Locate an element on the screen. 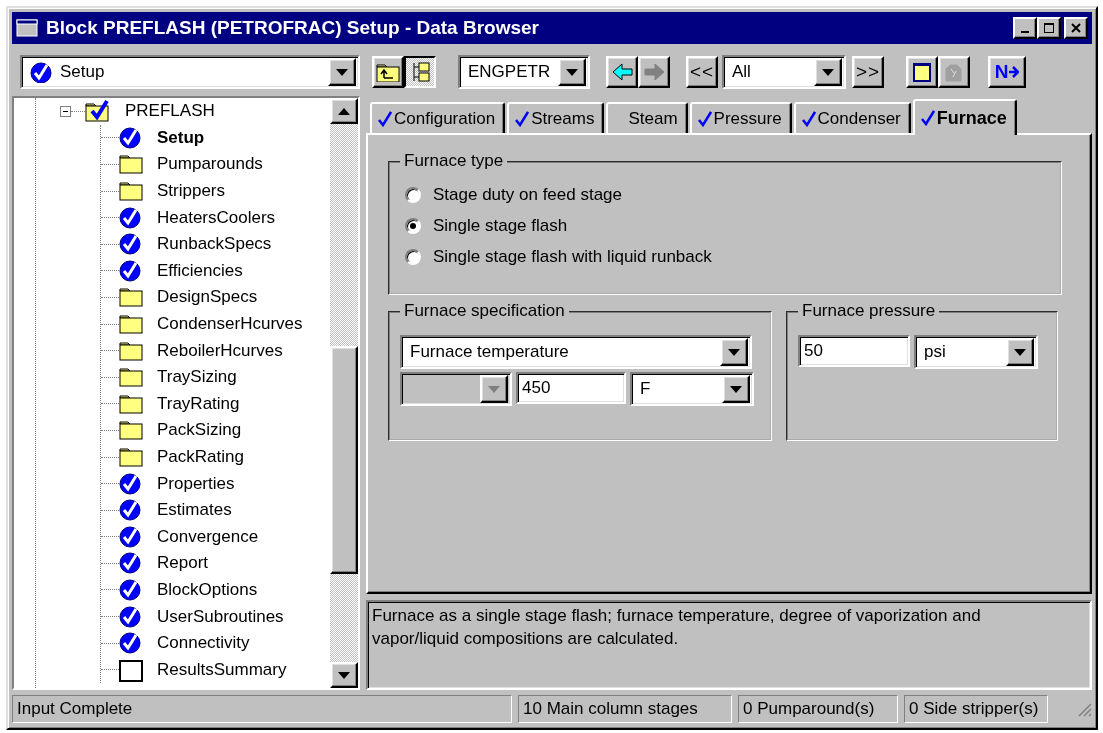  back-button is located at coordinates (622, 72).